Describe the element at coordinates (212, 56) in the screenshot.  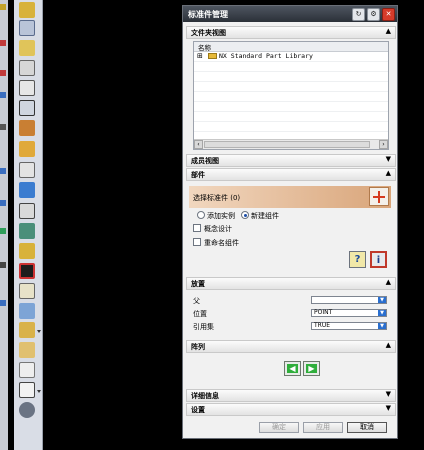
I see `folder-icon` at that location.